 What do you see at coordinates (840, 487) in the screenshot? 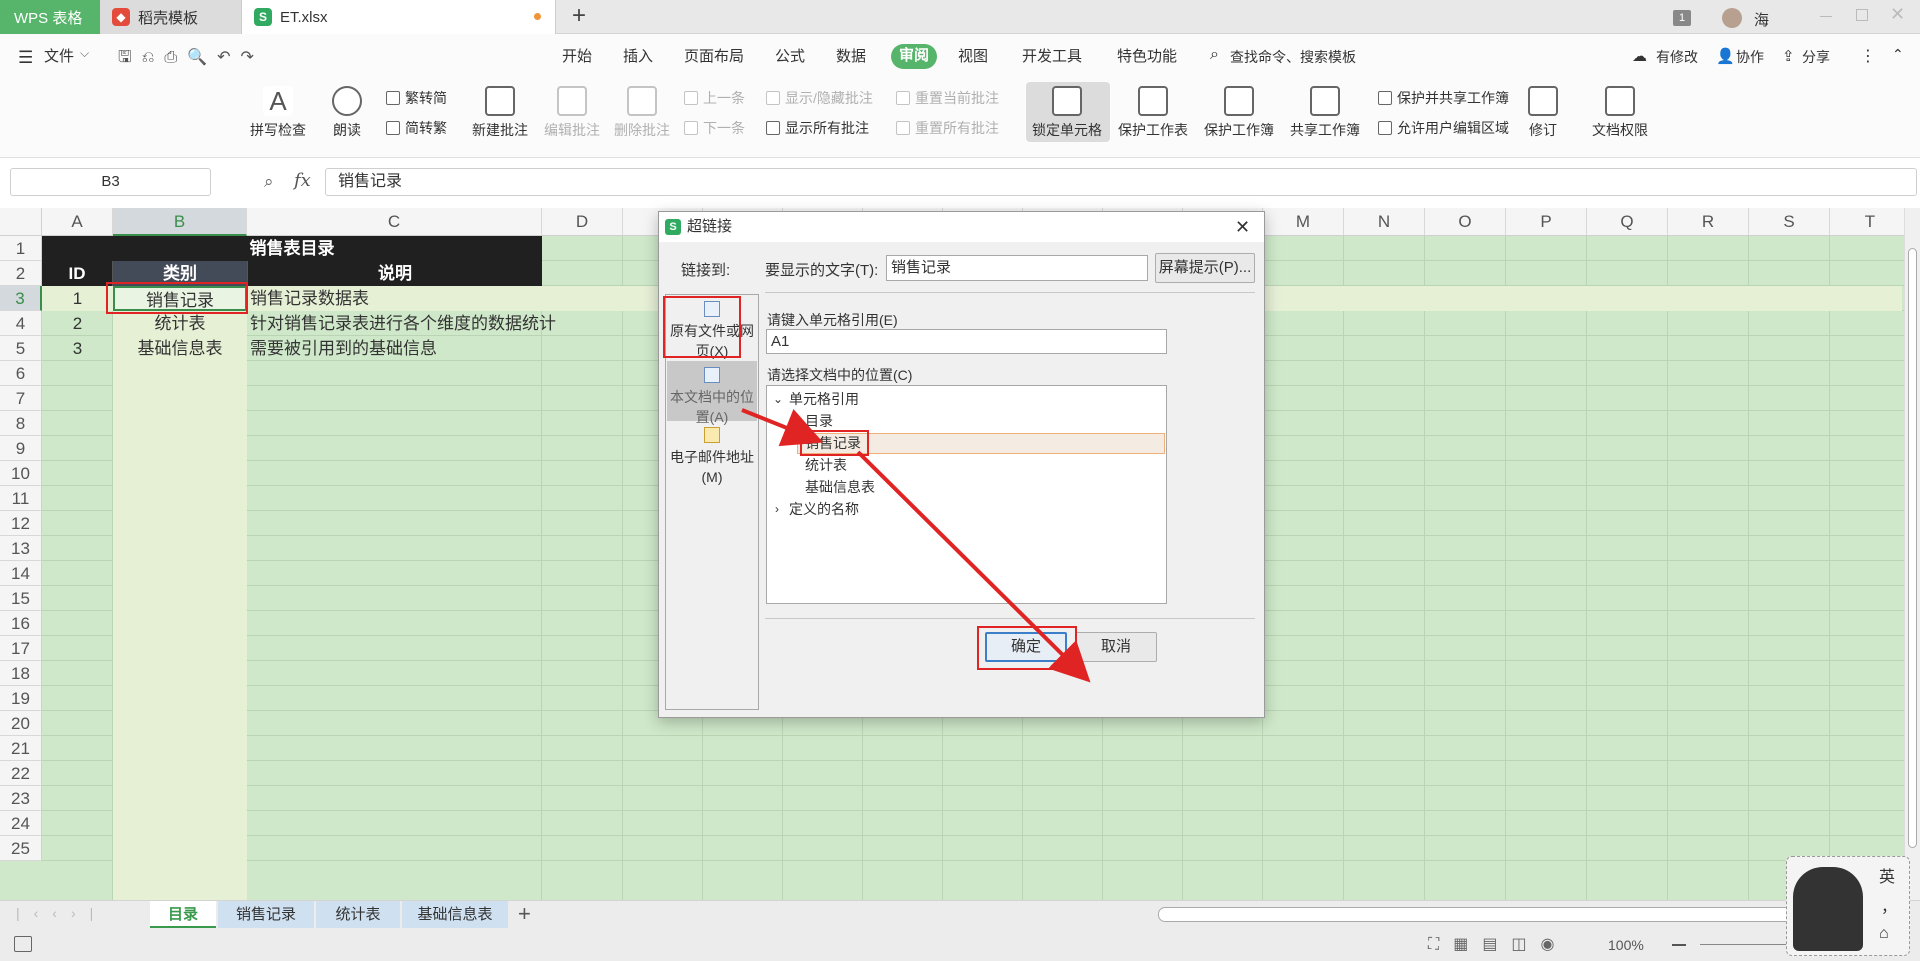
I see `tree-item-basic-info: 基础信息表` at bounding box center [840, 487].